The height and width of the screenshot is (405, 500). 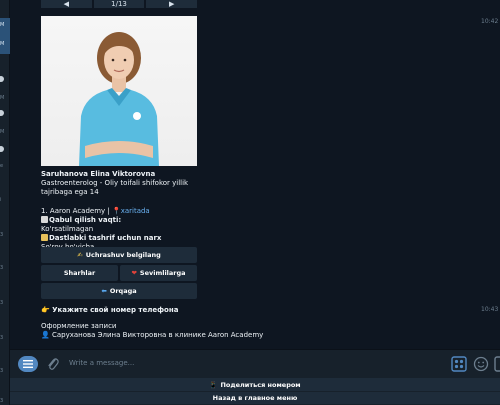 What do you see at coordinates (115, 310) in the screenshot?
I see `phone-prompt-text: Укажите свой номер телефона` at bounding box center [115, 310].